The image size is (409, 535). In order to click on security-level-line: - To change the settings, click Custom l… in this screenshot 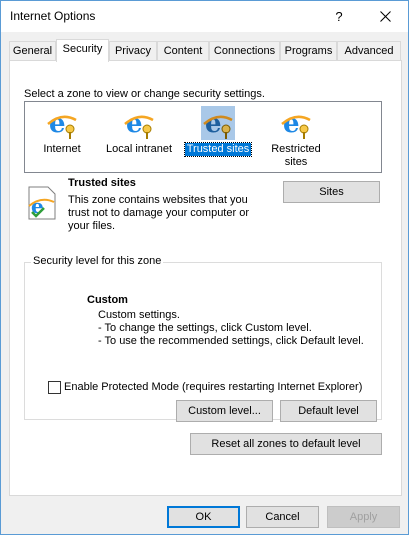, I will do `click(205, 328)`.